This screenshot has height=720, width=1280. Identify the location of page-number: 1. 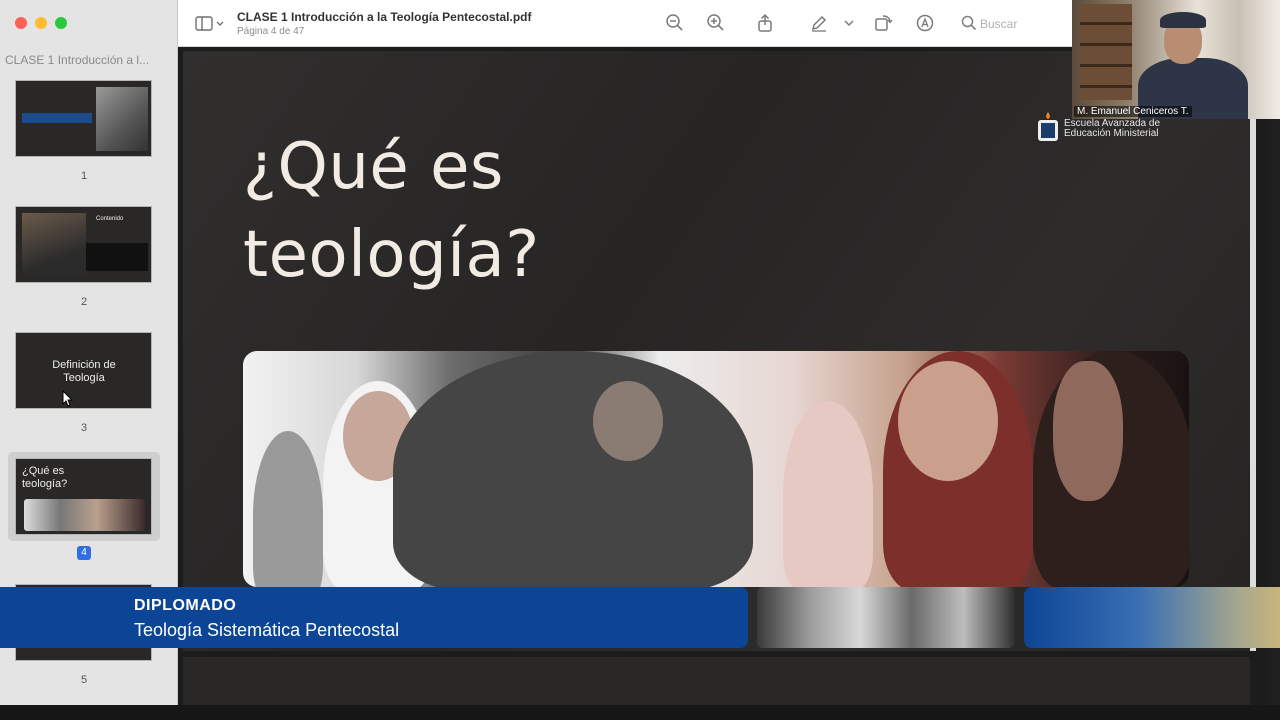
(84, 176).